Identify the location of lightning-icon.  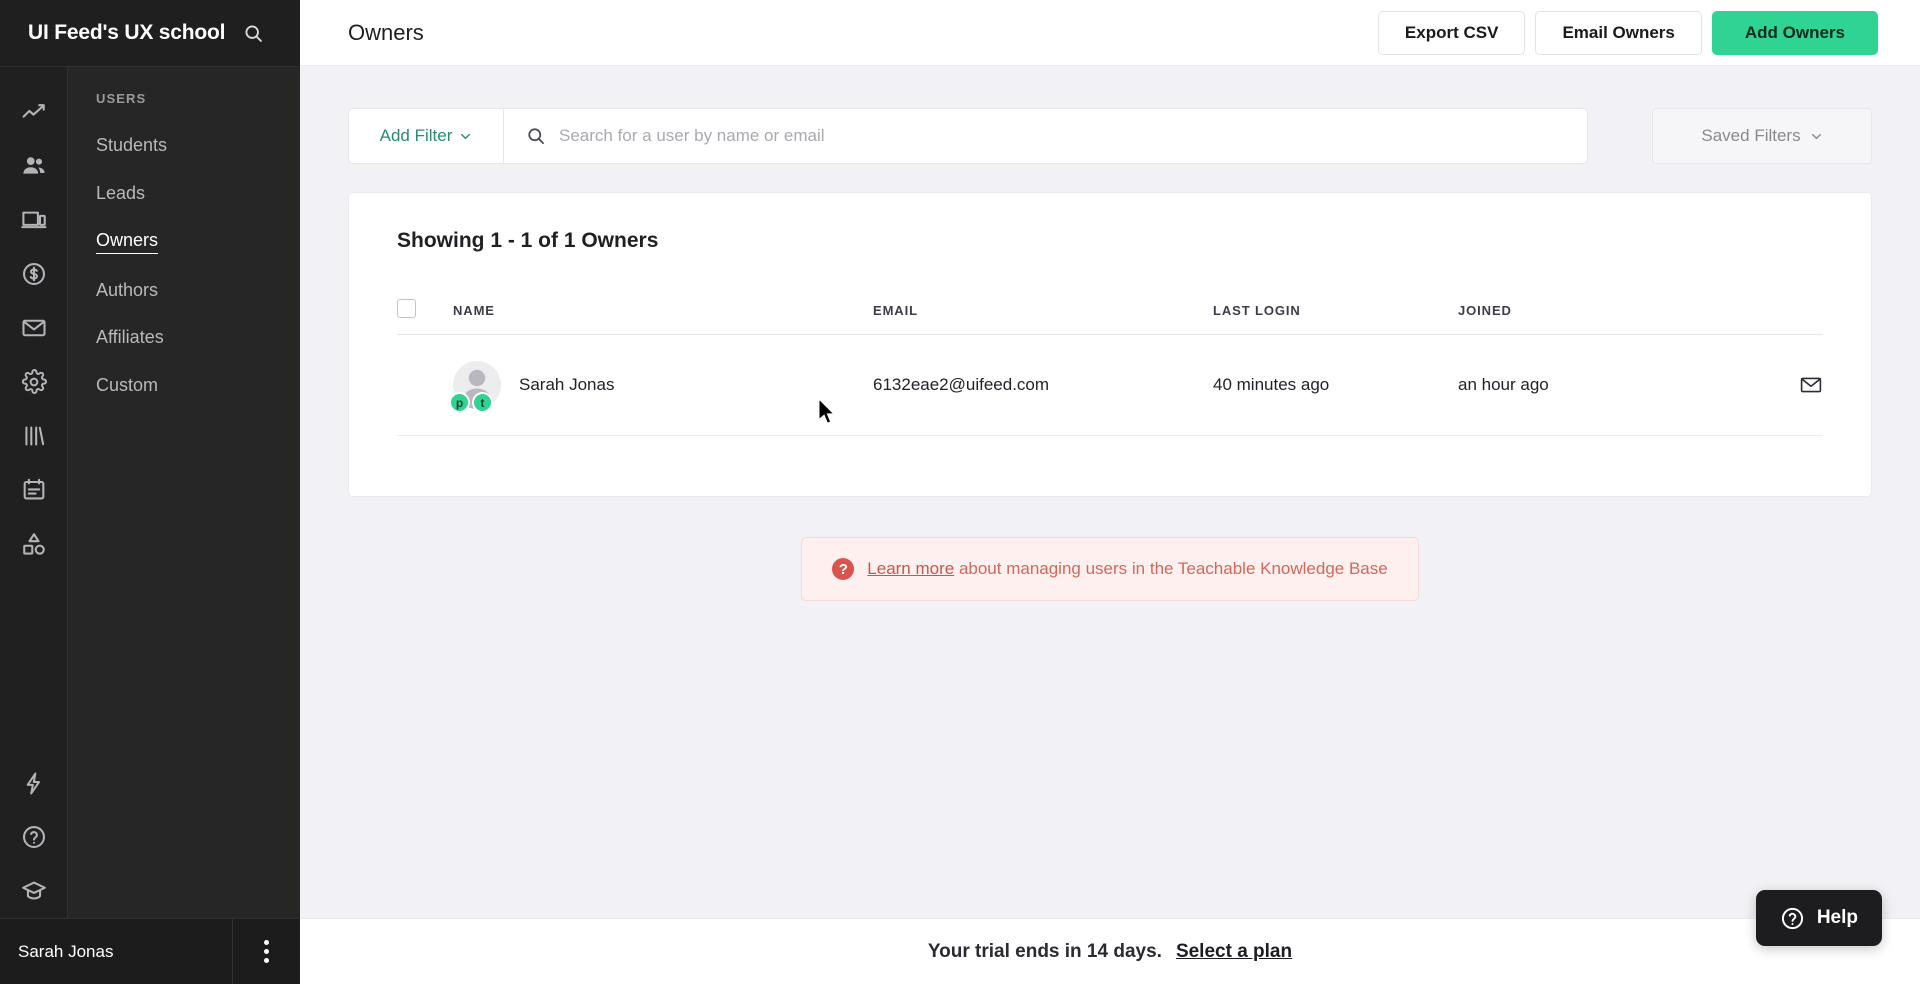
(33, 783).